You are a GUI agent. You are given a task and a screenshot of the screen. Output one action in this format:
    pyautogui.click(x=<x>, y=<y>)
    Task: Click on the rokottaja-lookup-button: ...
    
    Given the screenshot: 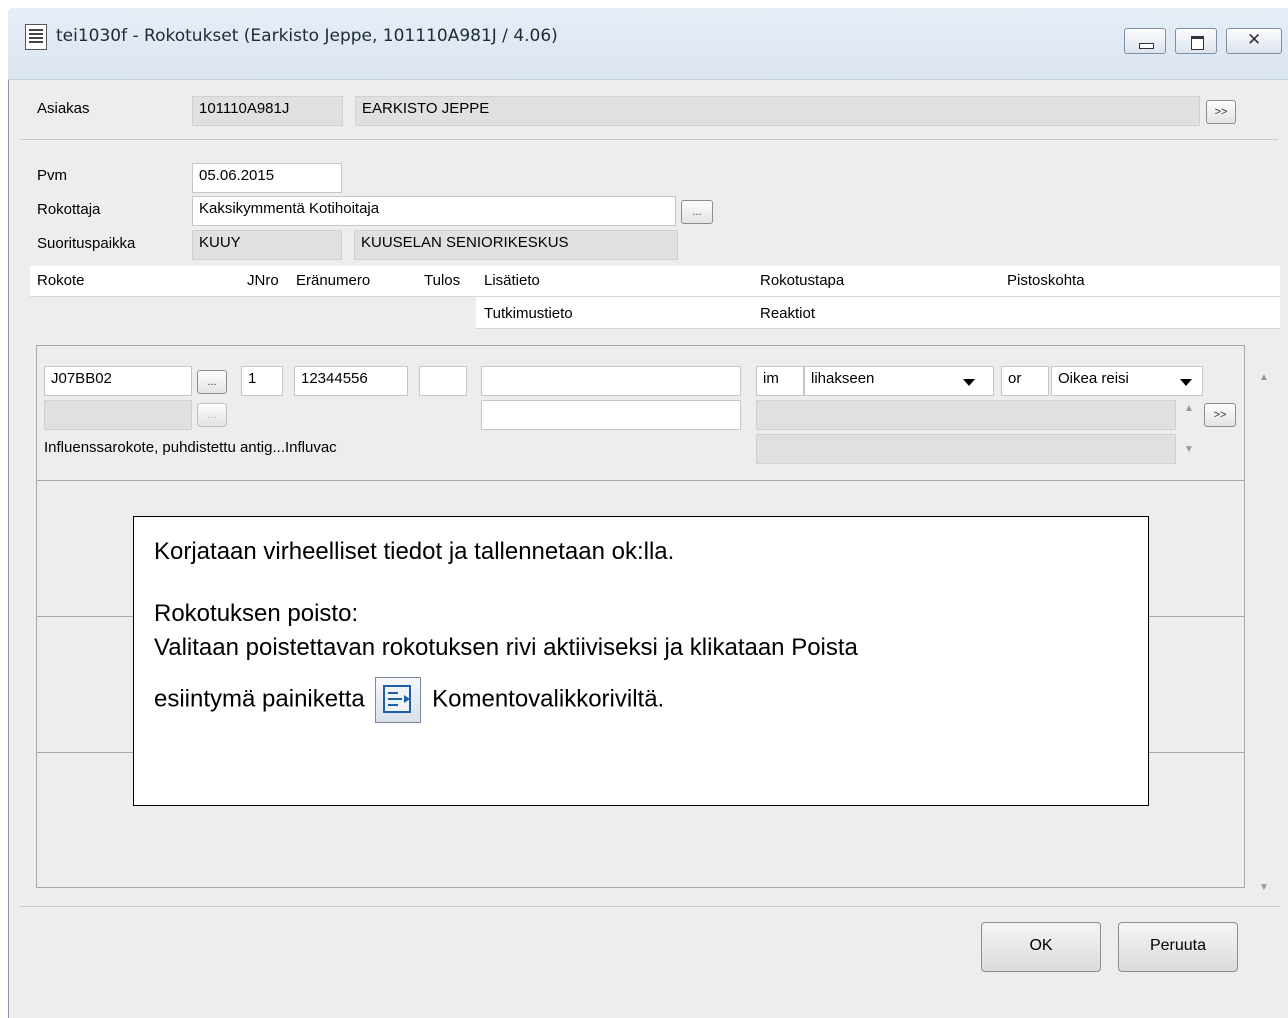 What is the action you would take?
    pyautogui.click(x=697, y=212)
    